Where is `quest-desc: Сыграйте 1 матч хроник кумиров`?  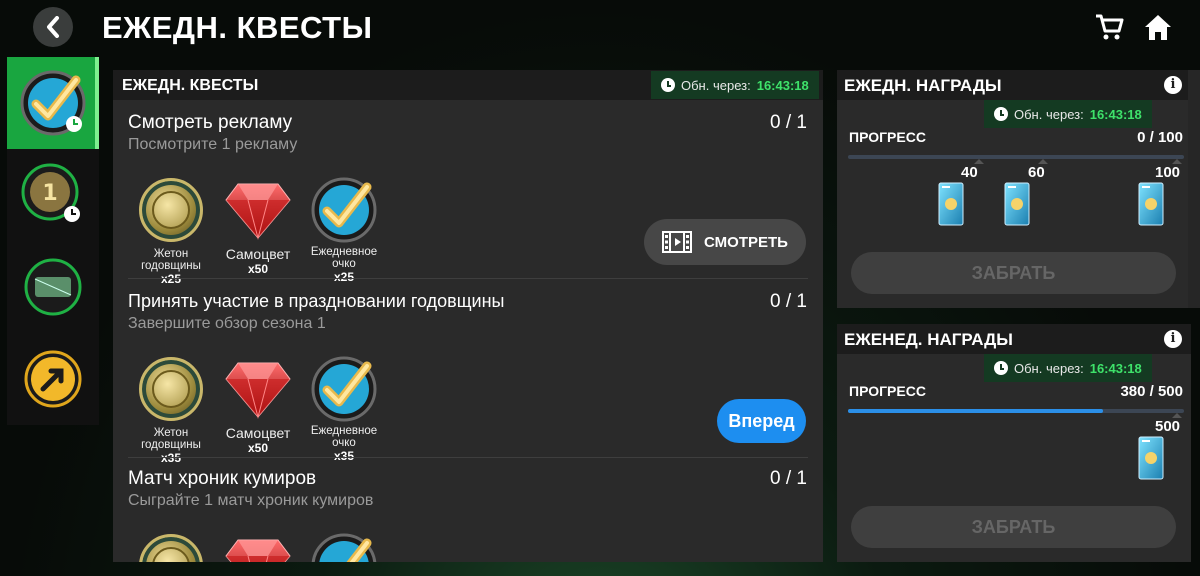
quest-desc: Сыграйте 1 матч хроник кумиров is located at coordinates (251, 500).